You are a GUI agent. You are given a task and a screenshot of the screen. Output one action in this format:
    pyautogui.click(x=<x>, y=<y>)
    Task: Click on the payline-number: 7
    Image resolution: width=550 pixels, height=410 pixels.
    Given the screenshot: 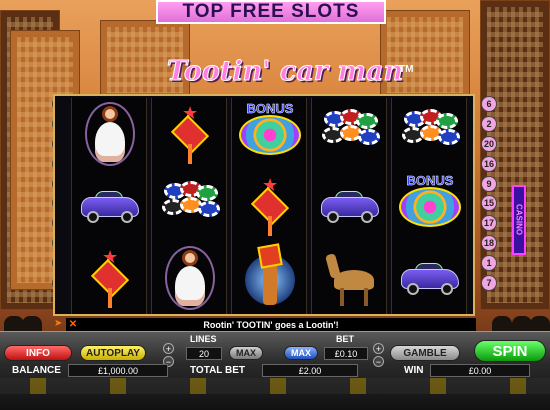 What is the action you would take?
    pyautogui.click(x=489, y=283)
    